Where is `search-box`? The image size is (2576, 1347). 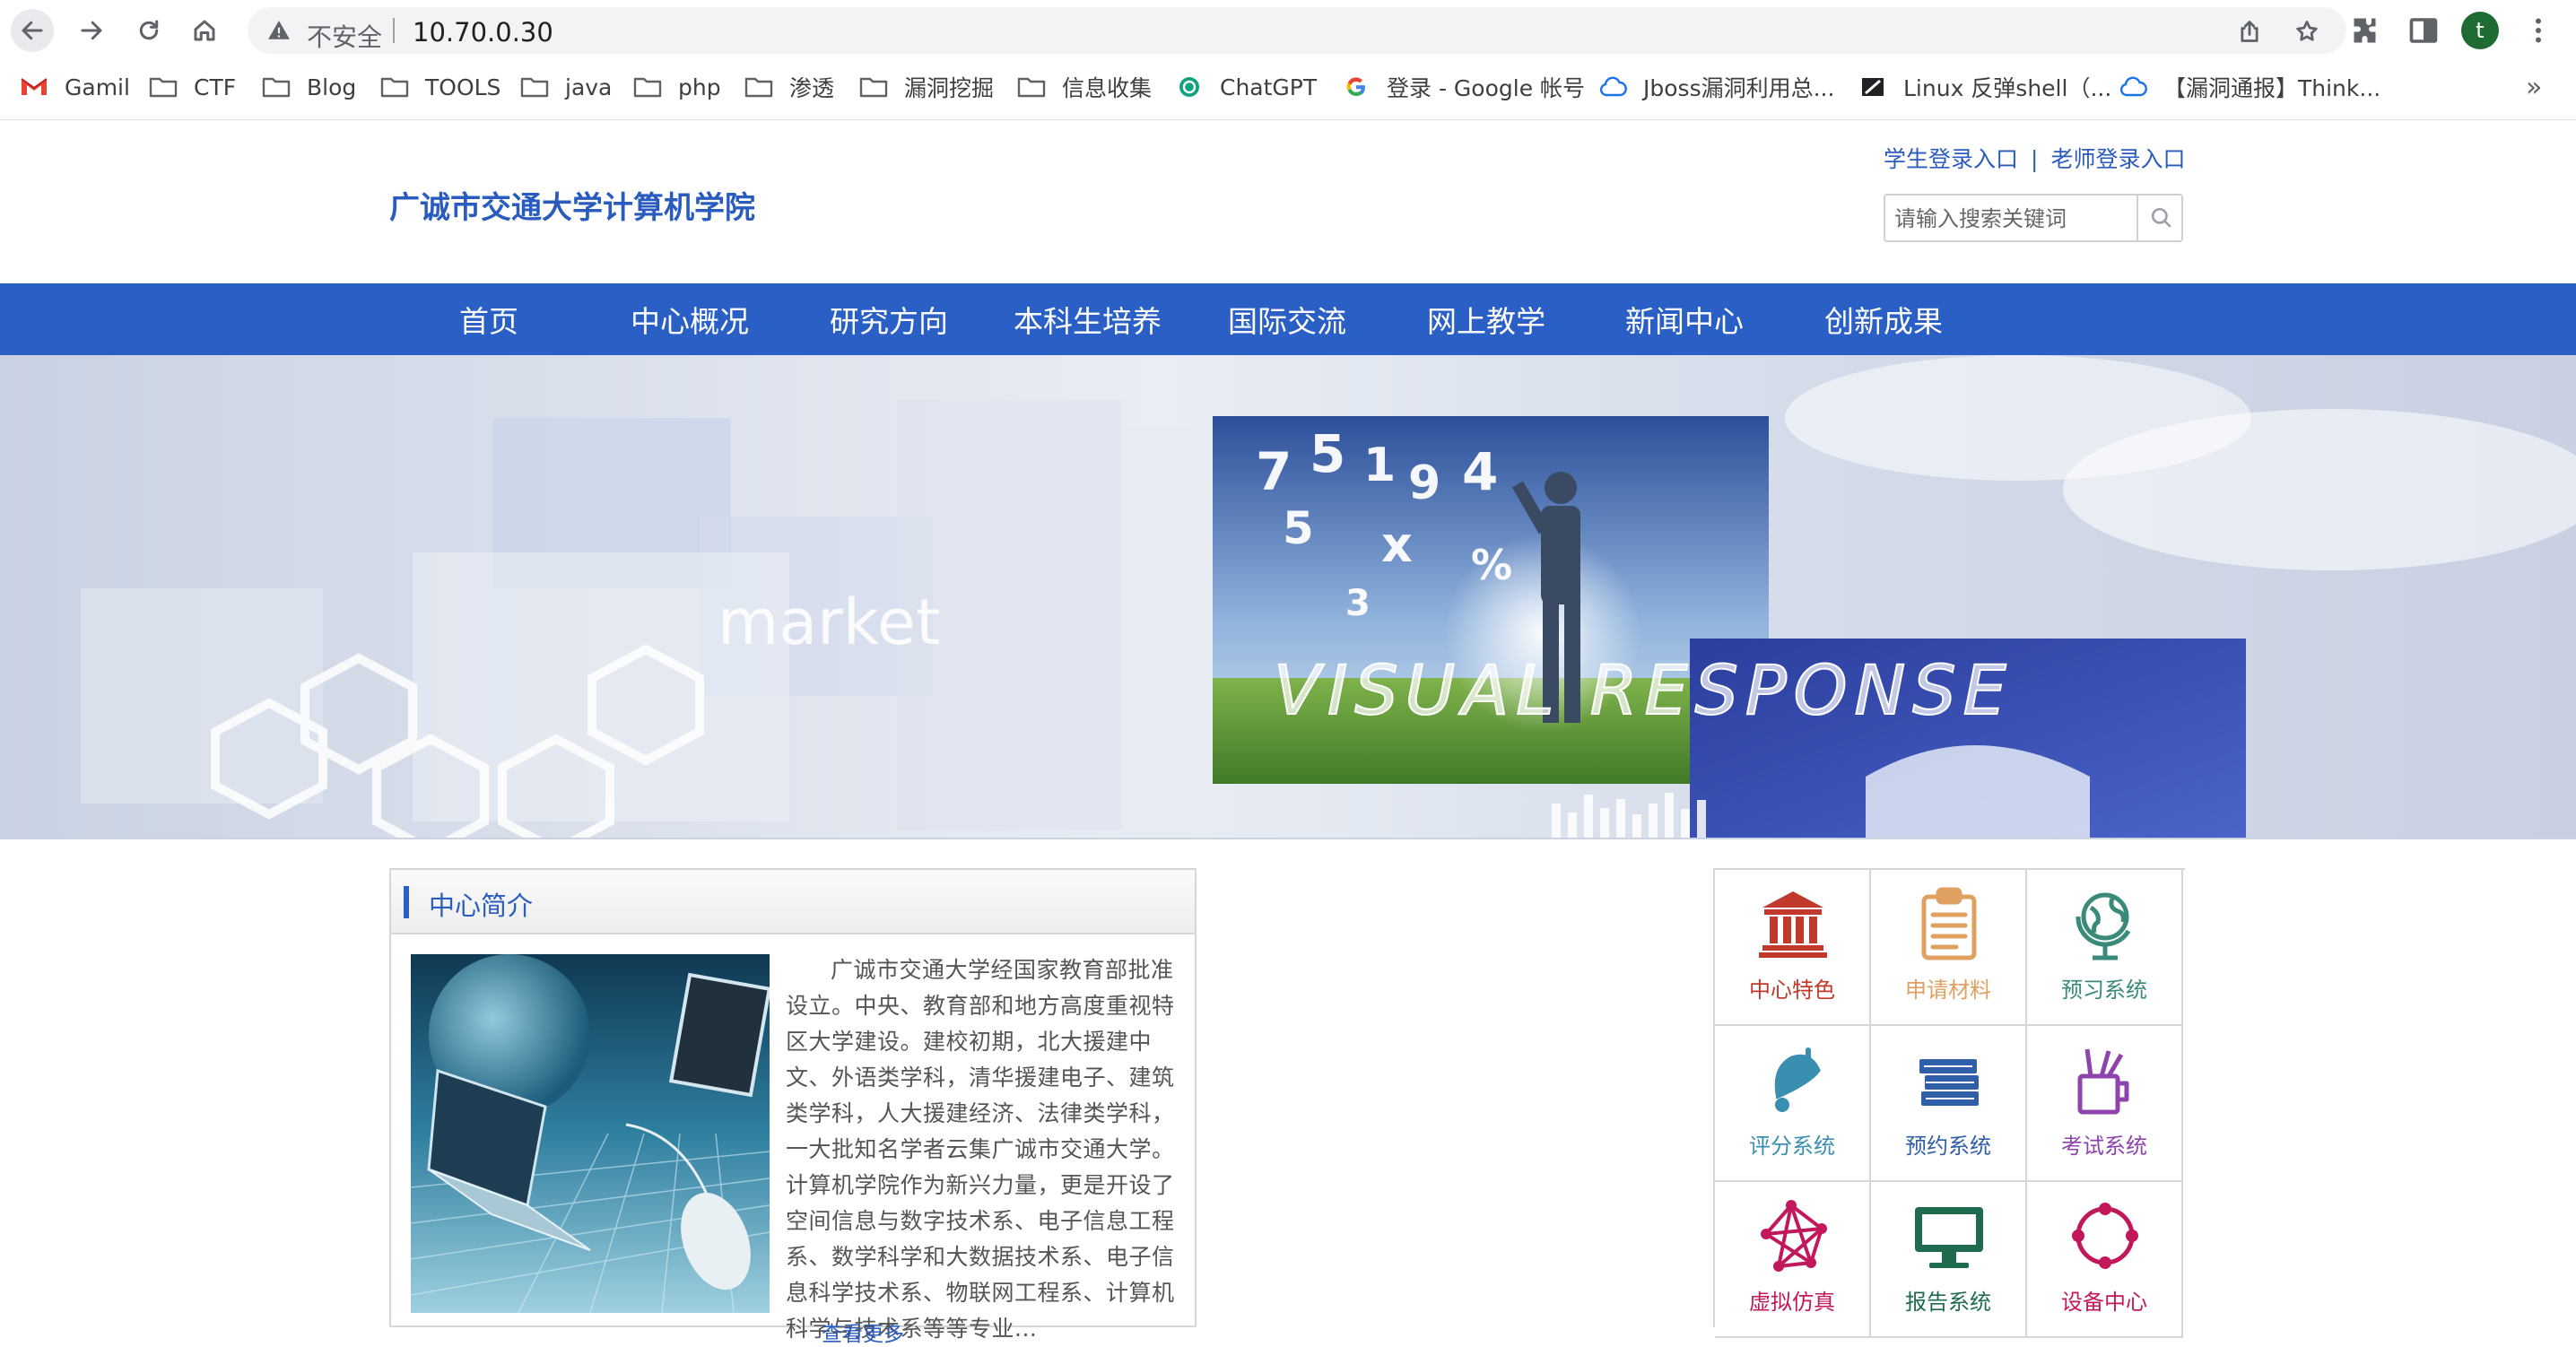
search-box is located at coordinates (2033, 218).